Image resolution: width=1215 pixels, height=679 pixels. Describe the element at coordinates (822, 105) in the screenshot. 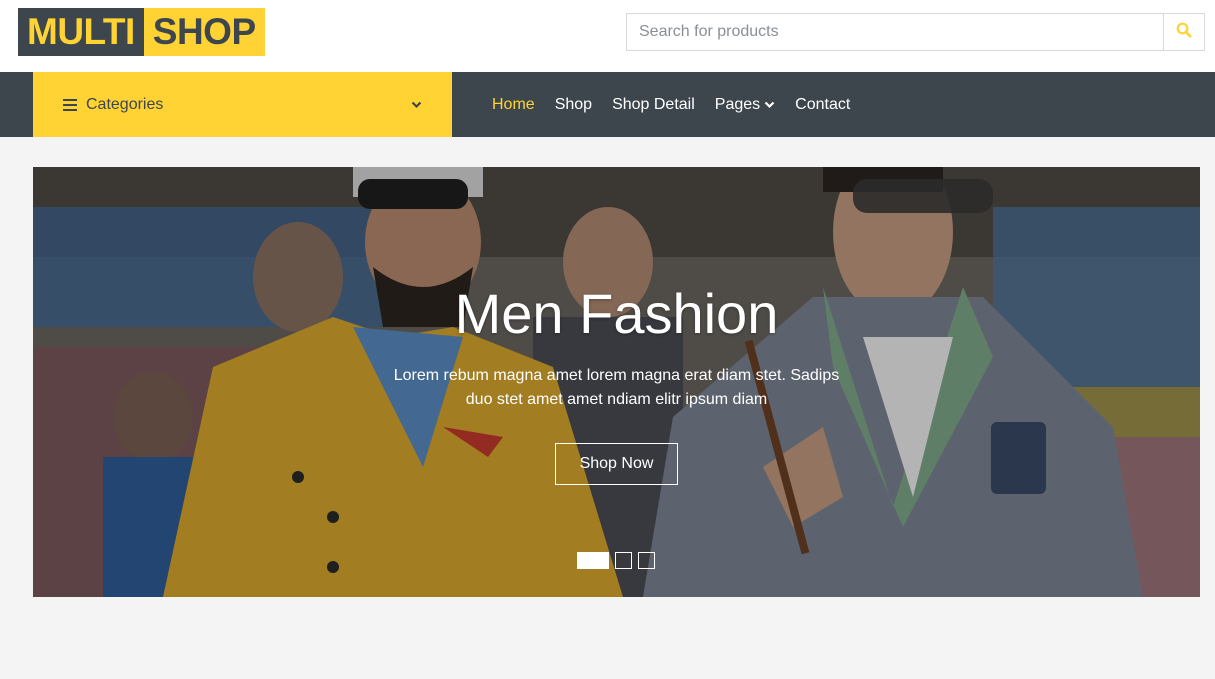

I see `nav-item-contact: Contact` at that location.